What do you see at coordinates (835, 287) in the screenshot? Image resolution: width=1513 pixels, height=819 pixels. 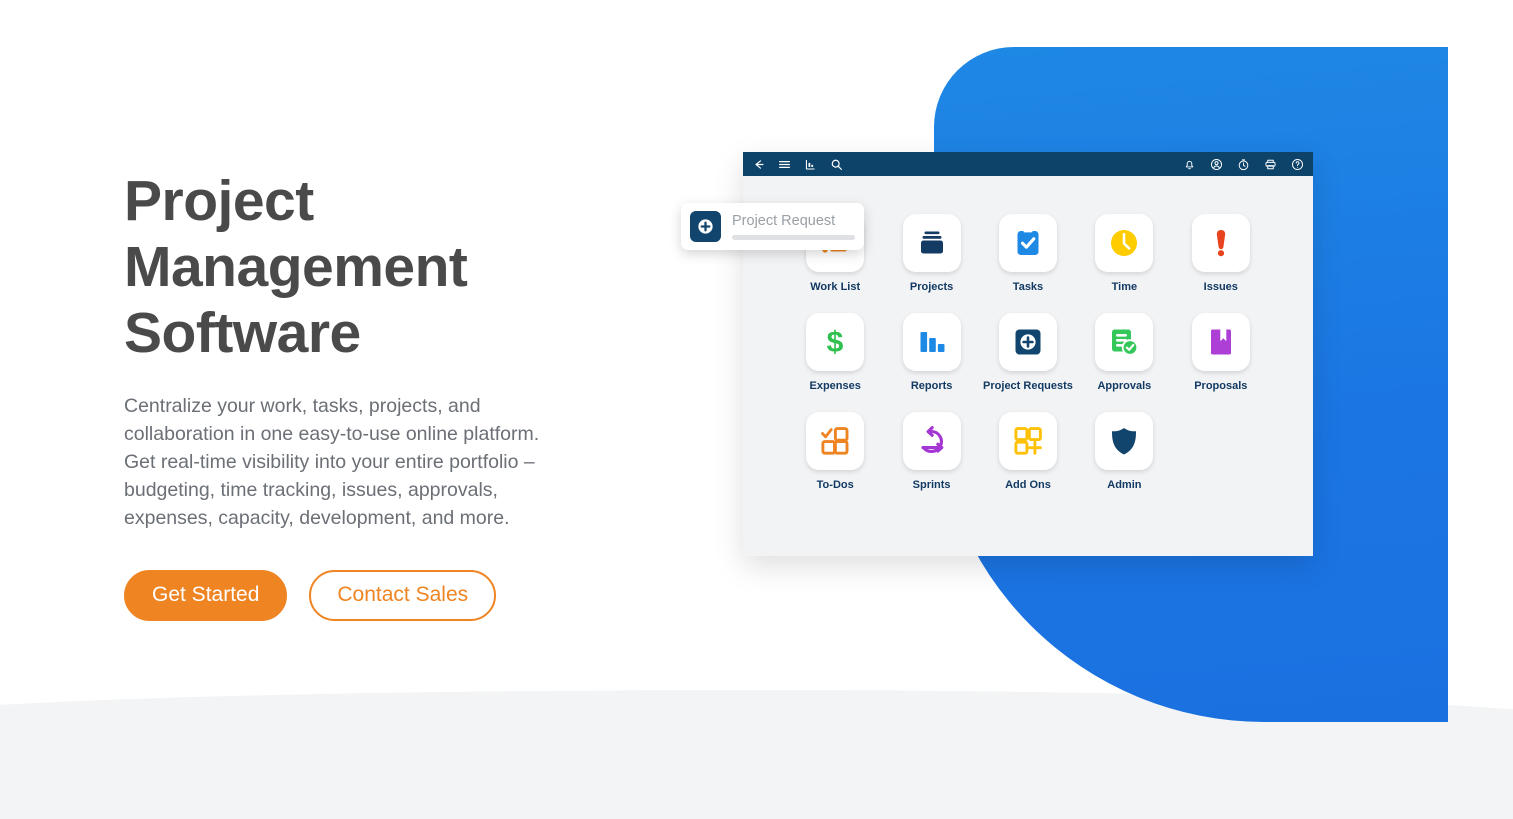 I see `app-tile-label: Work List` at bounding box center [835, 287].